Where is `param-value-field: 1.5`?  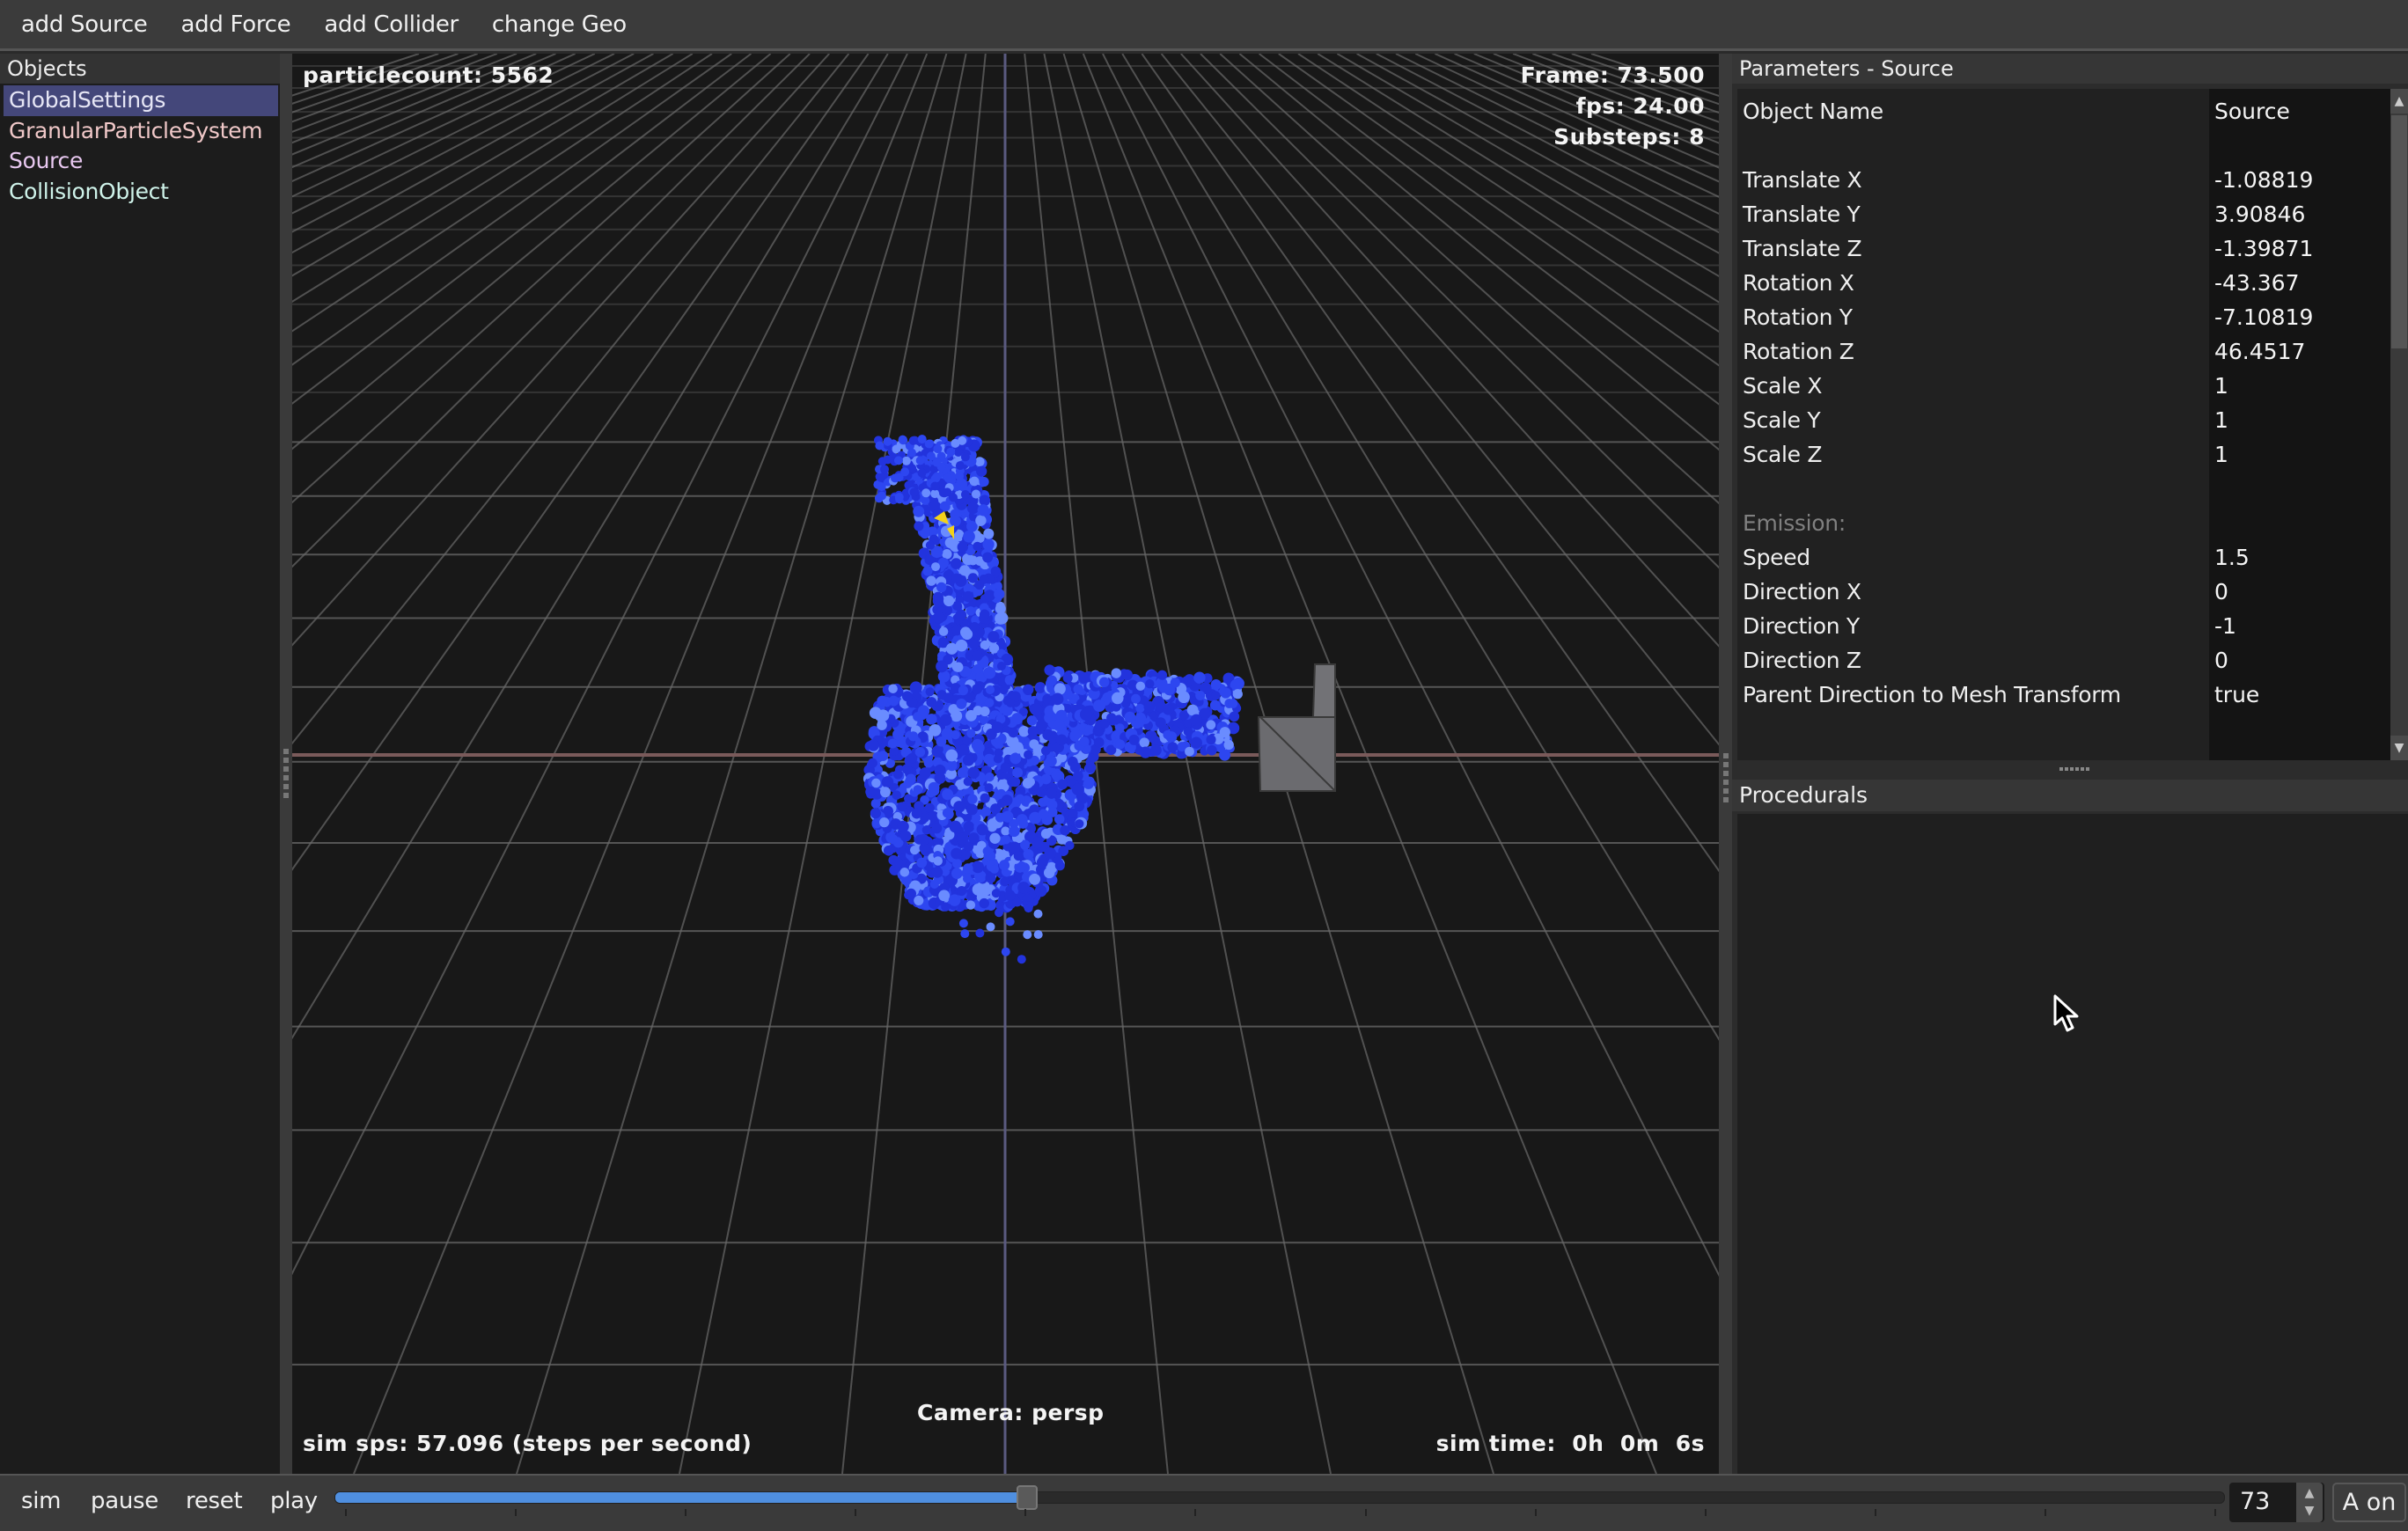 param-value-field: 1.5 is located at coordinates (2232, 557).